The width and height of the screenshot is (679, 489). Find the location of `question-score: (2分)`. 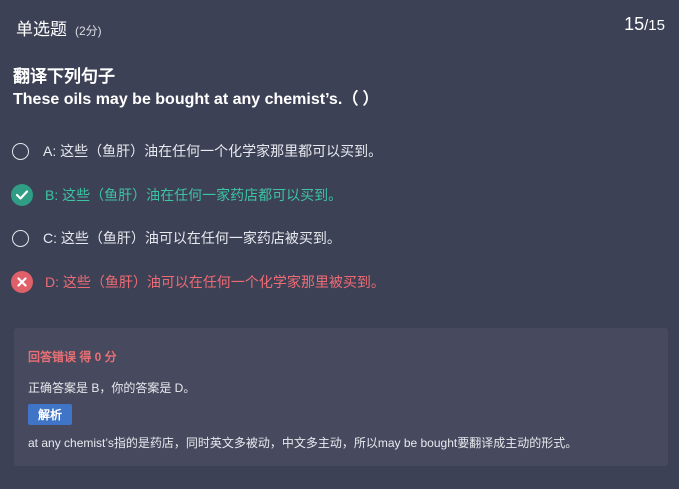

question-score: (2分) is located at coordinates (88, 31).